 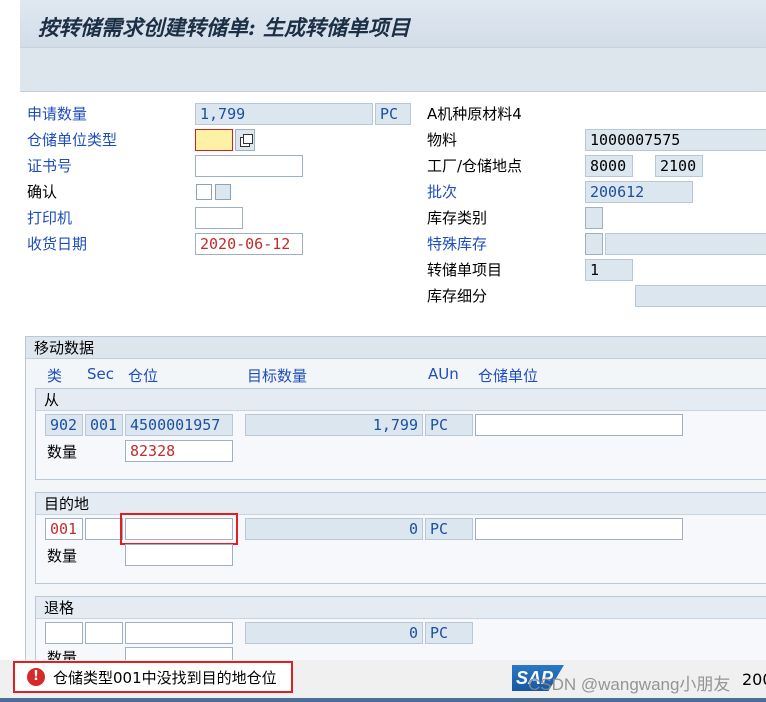 I want to click on requested-qty-field: 1,799, so click(x=284, y=114).